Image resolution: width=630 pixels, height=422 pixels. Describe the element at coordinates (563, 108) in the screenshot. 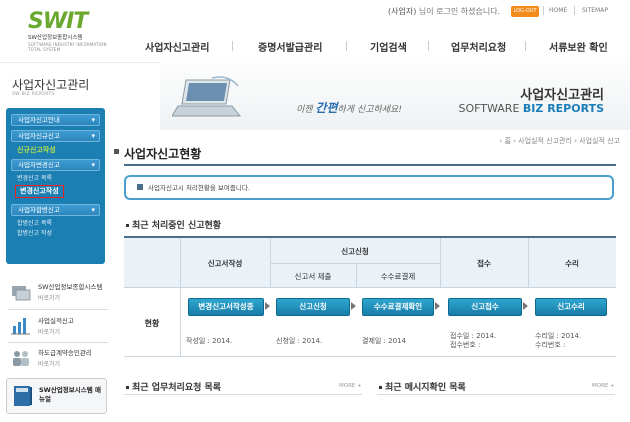

I see `banner-subtitle-b: BIZ REPORTS` at that location.